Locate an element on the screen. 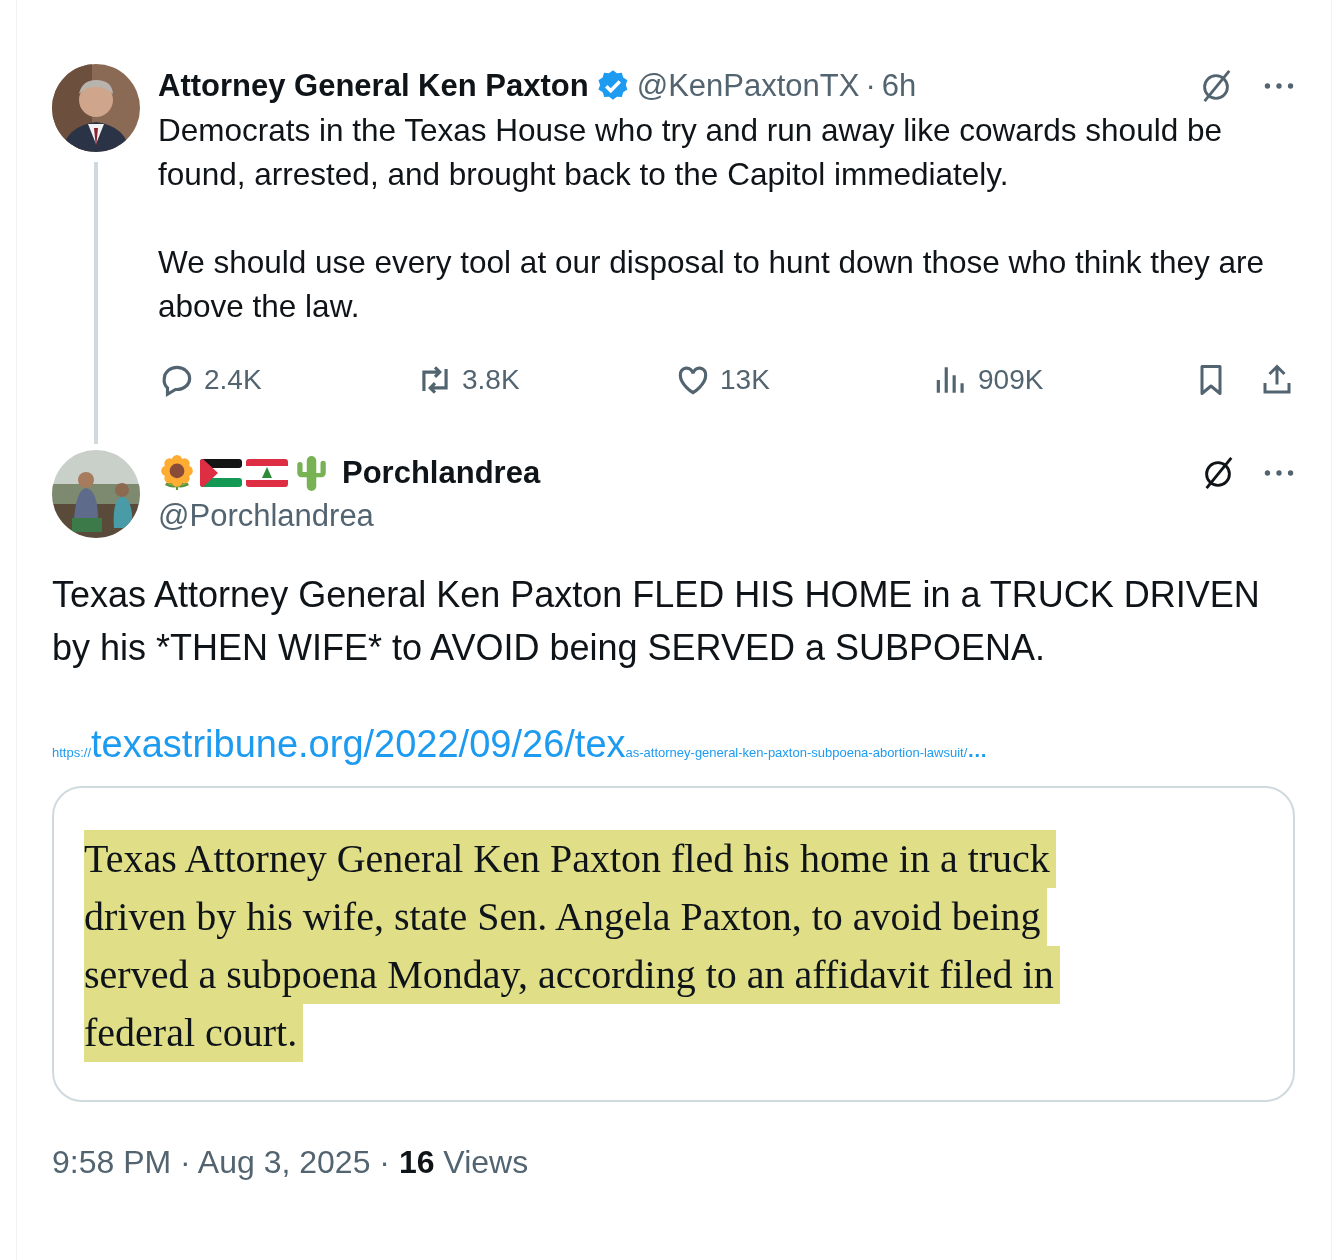 This screenshot has width=1344, height=1260. like-button: 13K is located at coordinates (803, 380).